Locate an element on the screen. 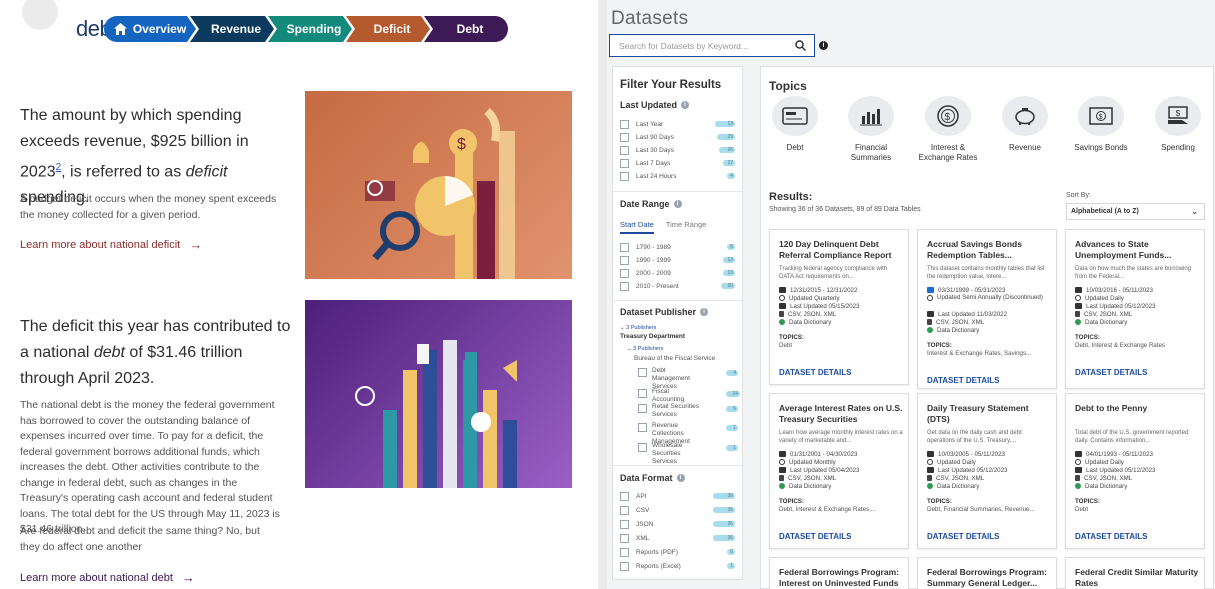  date-range-tabs: Start Date Time Range is located at coordinates (669, 227).